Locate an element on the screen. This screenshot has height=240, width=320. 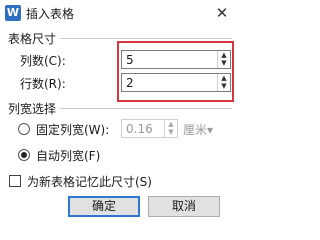
increment-icon: ▲ is located at coordinates (171, 124).